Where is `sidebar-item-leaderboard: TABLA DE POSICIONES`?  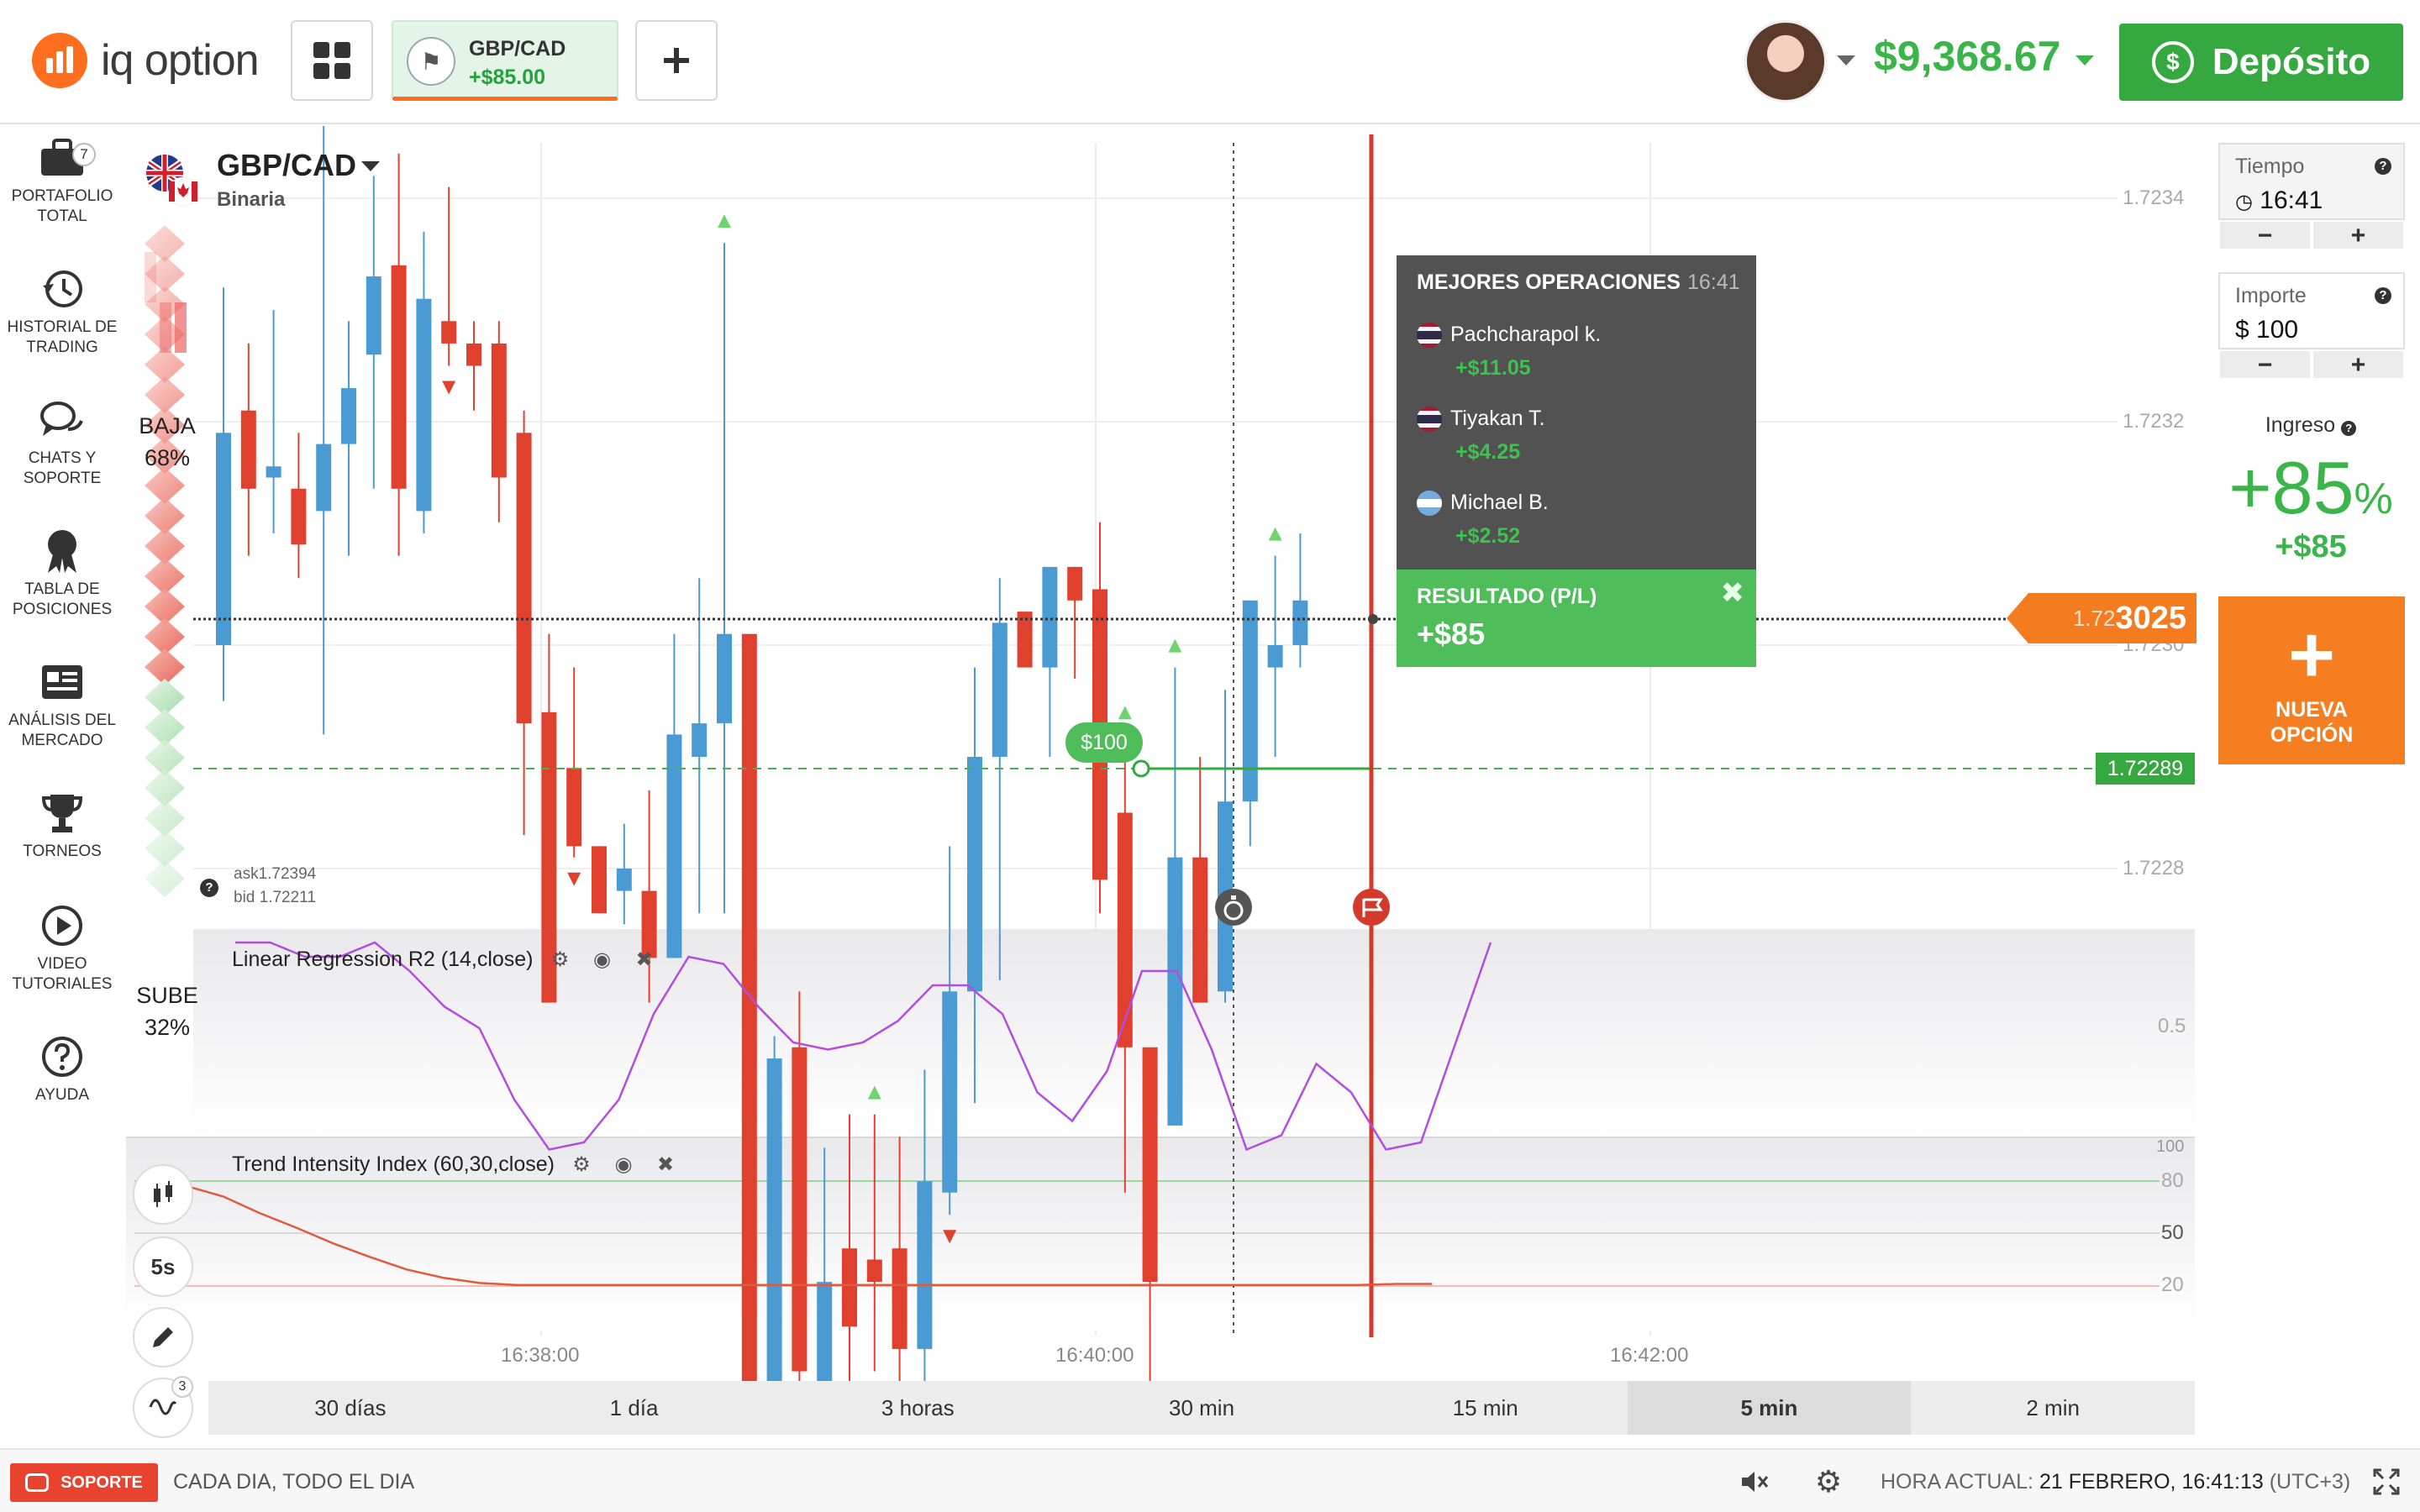
sidebar-item-leaderboard: TABLA DE POSICIONES is located at coordinates (62, 574).